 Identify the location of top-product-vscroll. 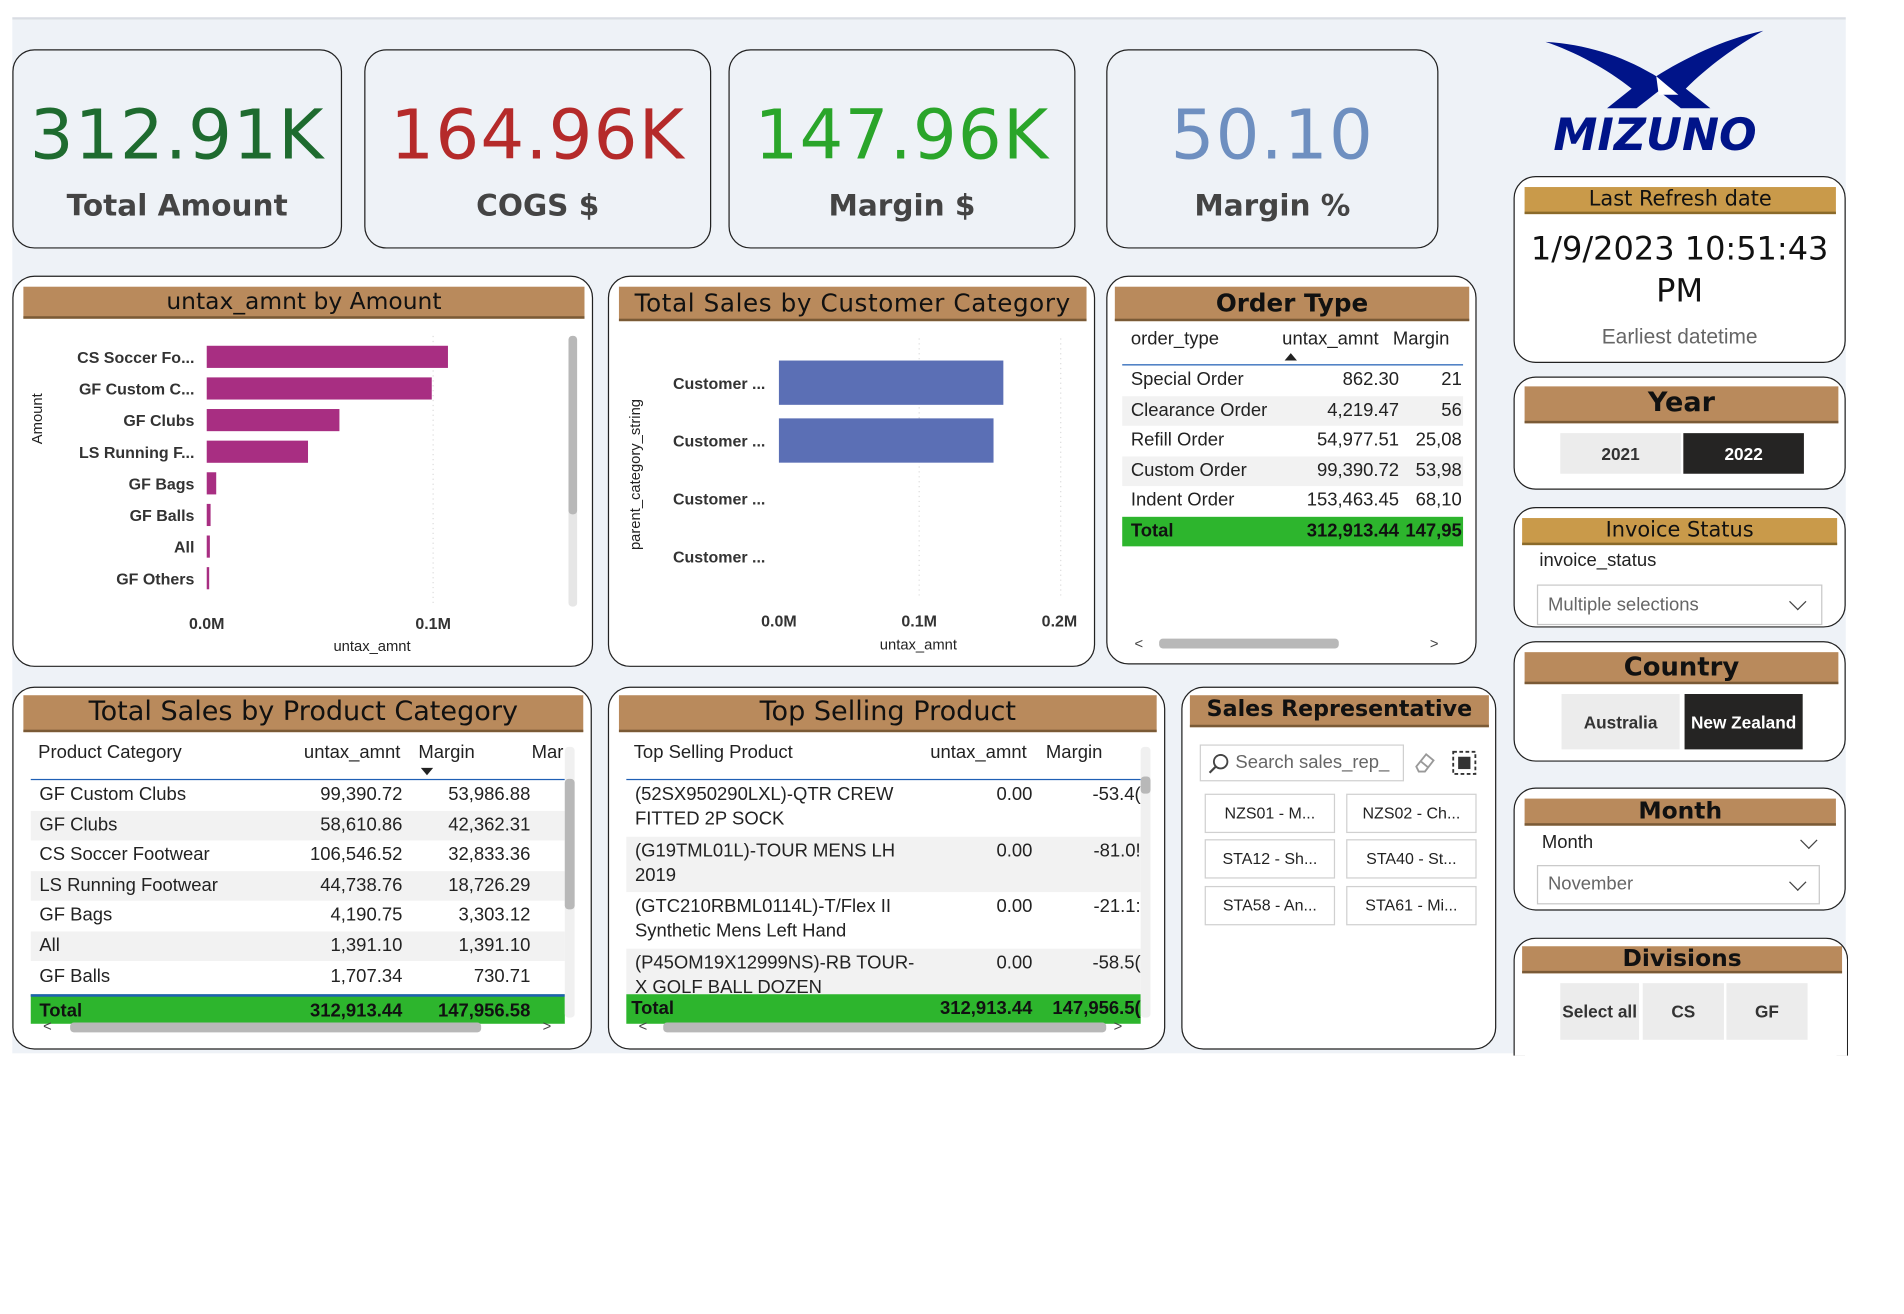
(1145, 882).